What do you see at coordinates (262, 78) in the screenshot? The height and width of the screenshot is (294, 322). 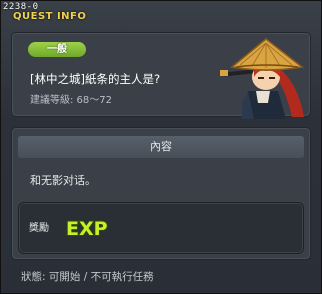 I see `npc-portrait-icon` at bounding box center [262, 78].